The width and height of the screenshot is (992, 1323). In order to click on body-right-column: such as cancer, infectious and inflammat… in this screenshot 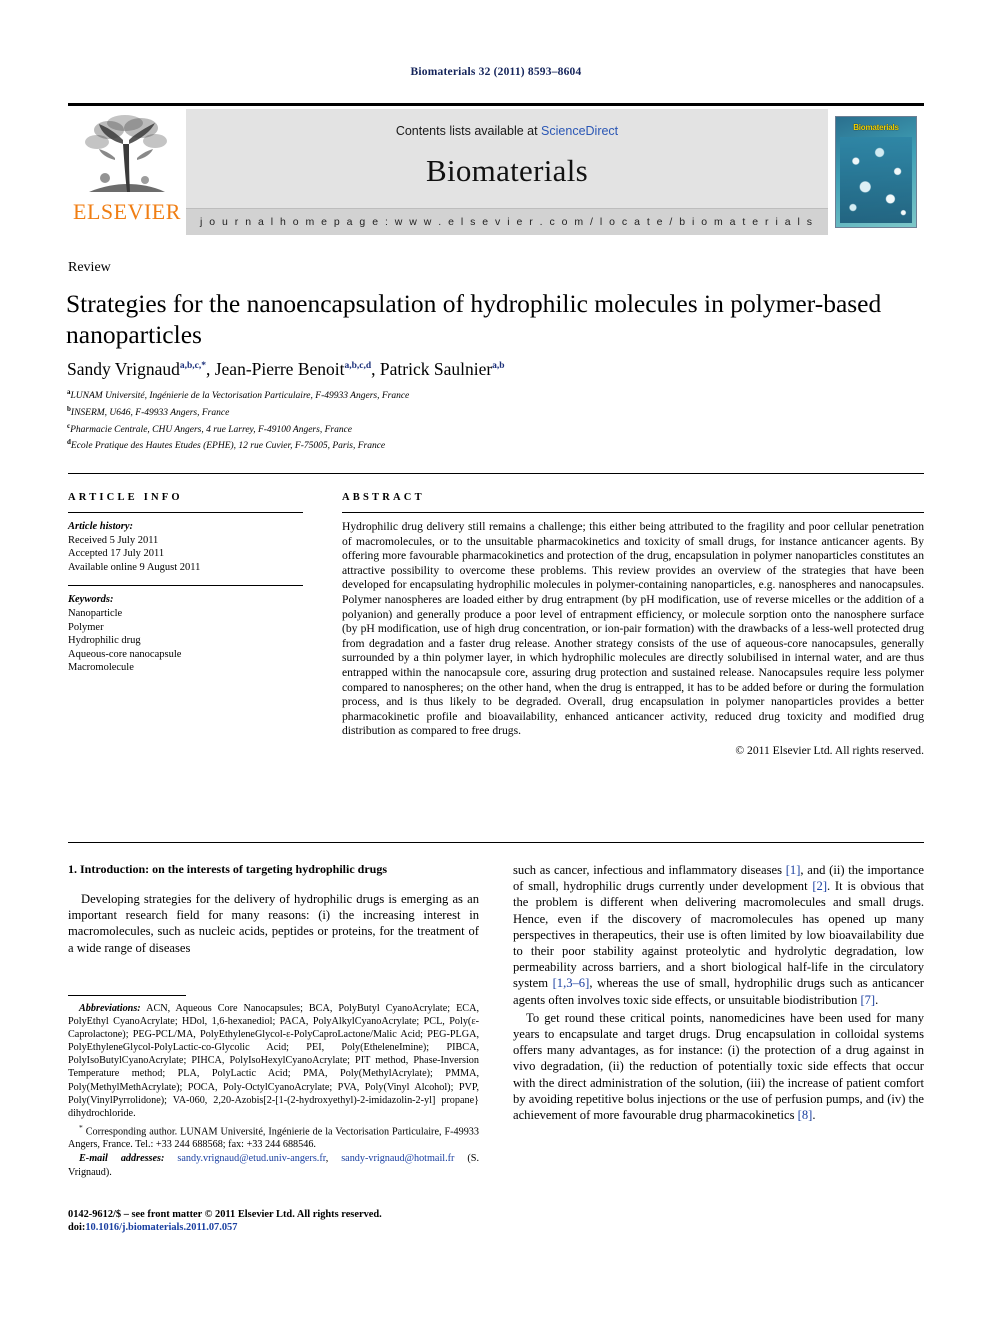, I will do `click(718, 993)`.